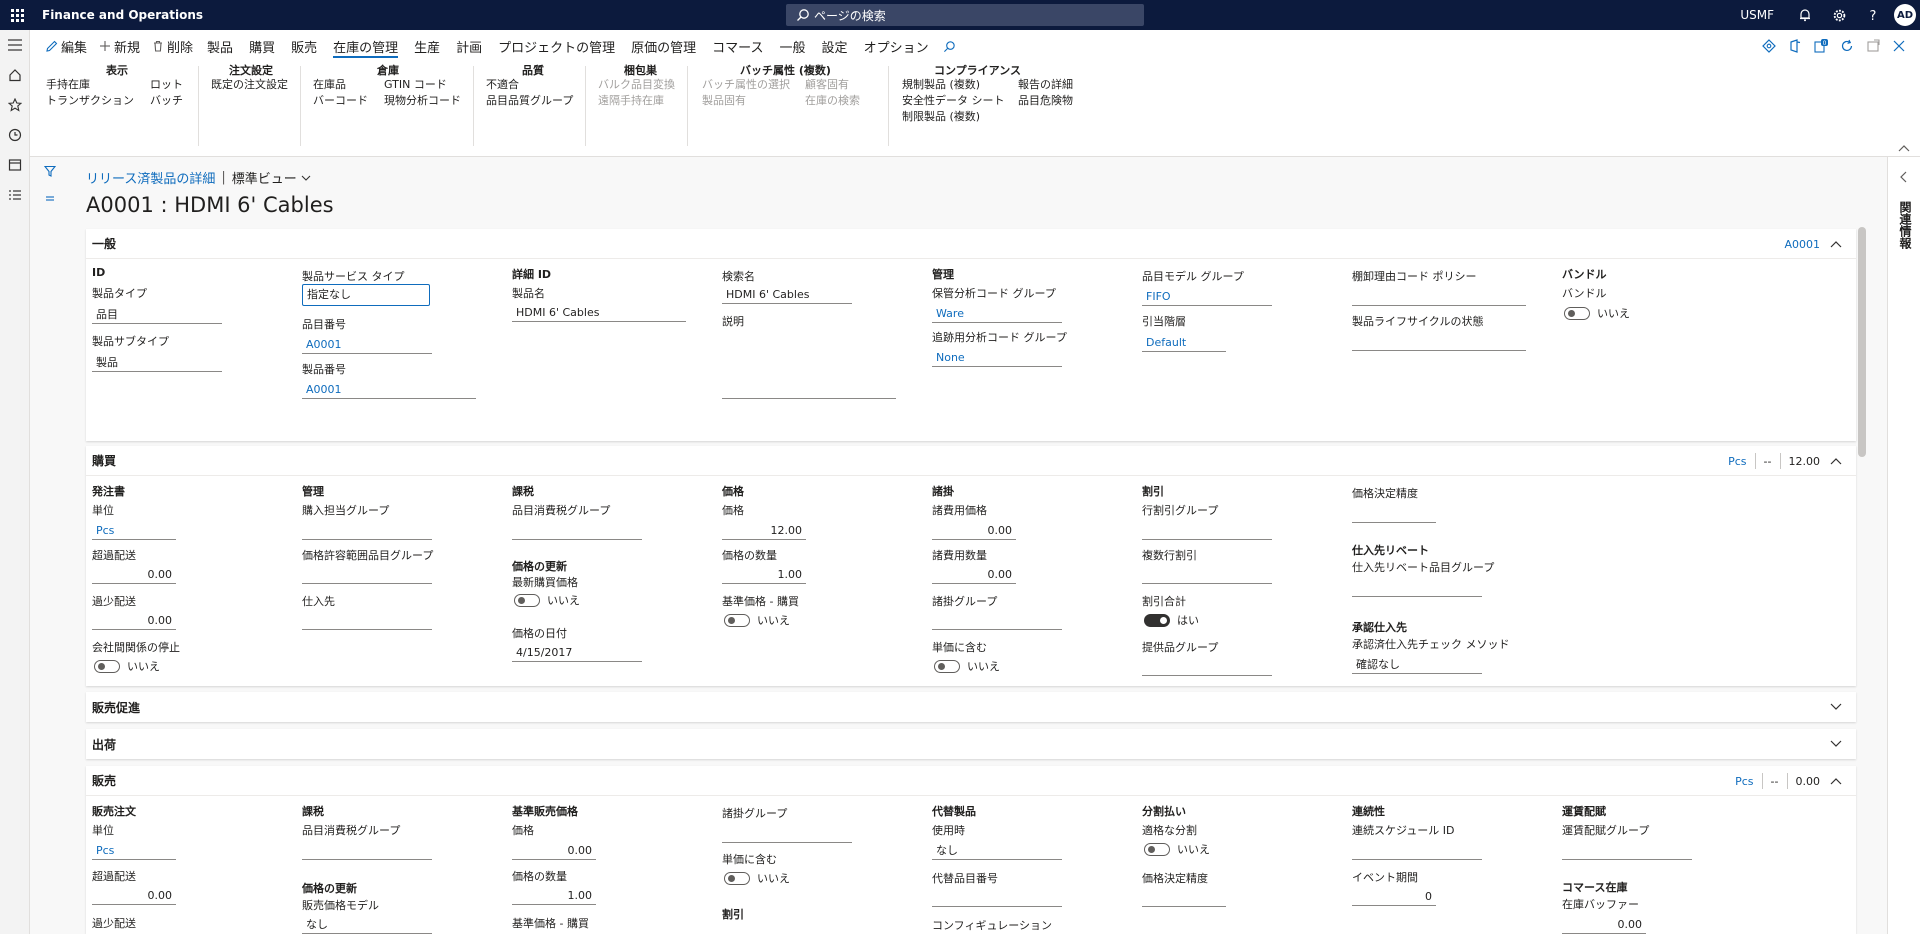  What do you see at coordinates (997, 358) in the screenshot?
I see `field-tracking-dimension-group: None` at bounding box center [997, 358].